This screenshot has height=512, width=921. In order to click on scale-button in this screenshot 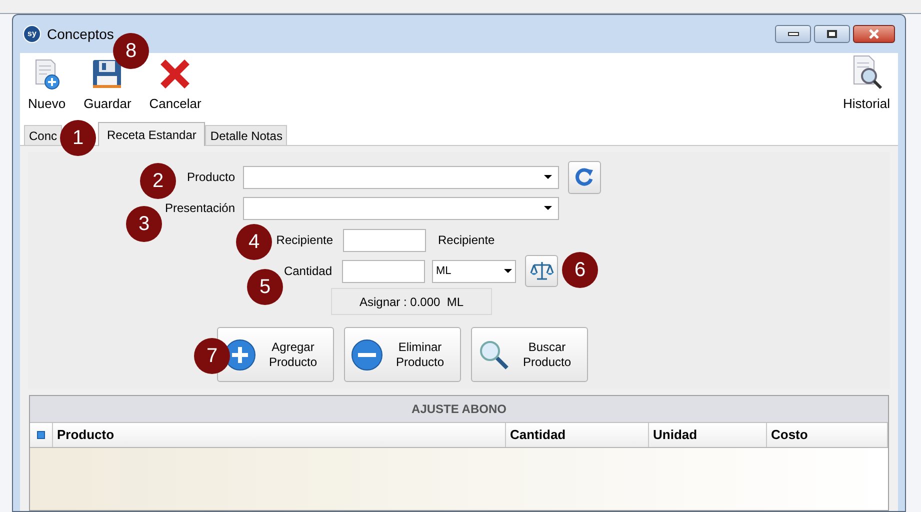, I will do `click(541, 271)`.